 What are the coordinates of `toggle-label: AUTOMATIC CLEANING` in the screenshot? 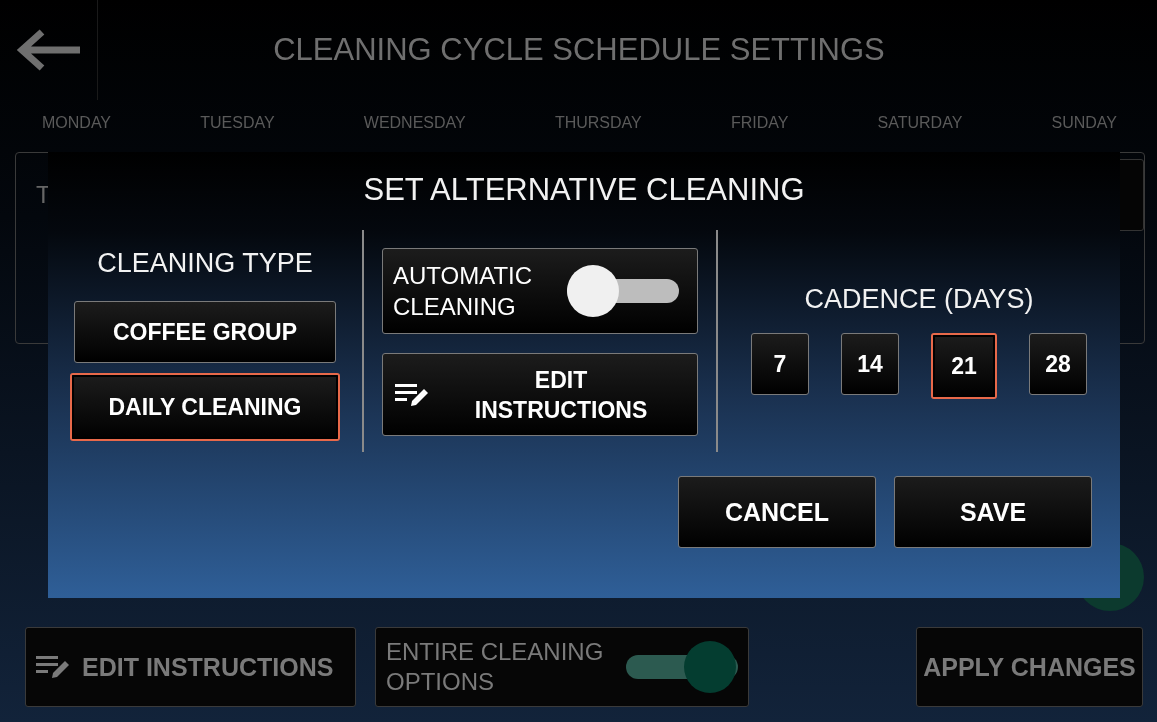 It's located at (463, 291).